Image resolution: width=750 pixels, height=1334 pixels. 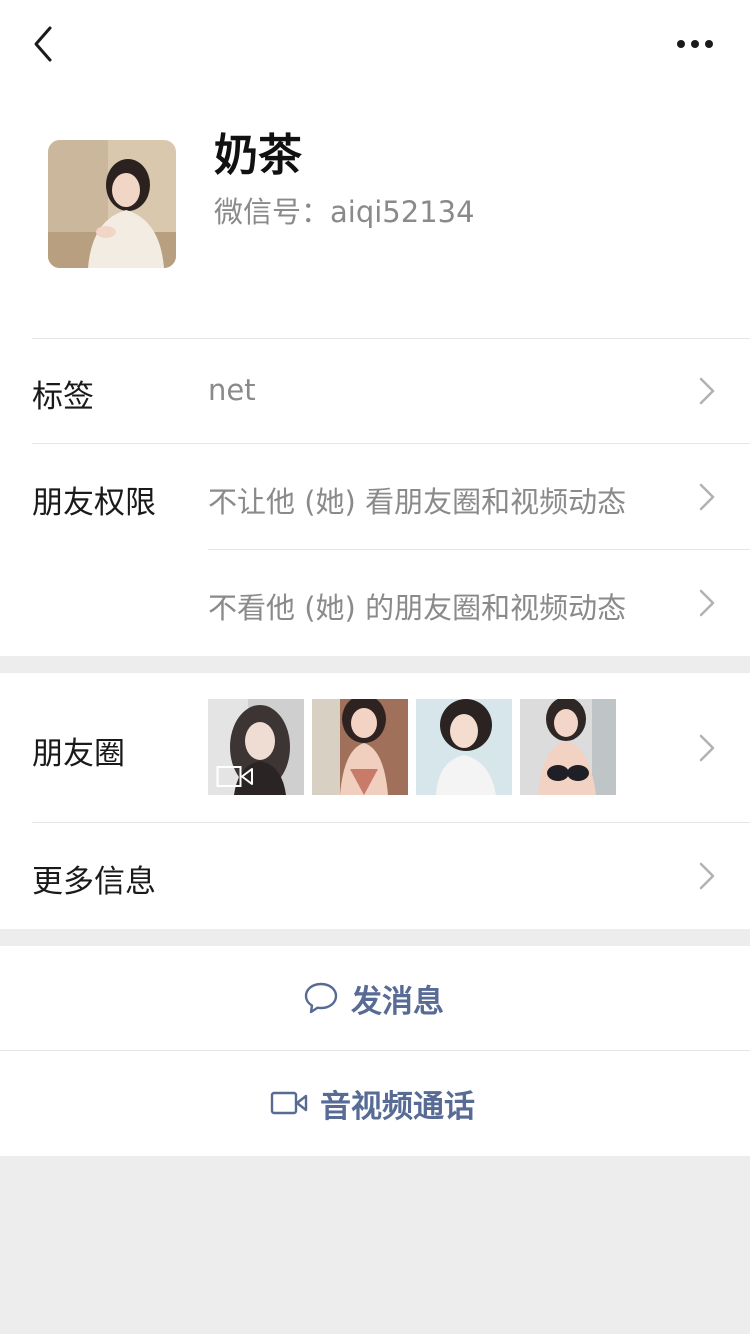 What do you see at coordinates (78, 754) in the screenshot?
I see `moments-label: 朋友圈` at bounding box center [78, 754].